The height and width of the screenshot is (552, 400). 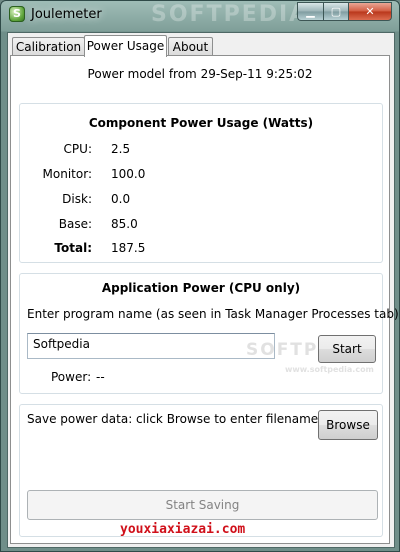 What do you see at coordinates (71, 377) in the screenshot?
I see `power-label: Power:` at bounding box center [71, 377].